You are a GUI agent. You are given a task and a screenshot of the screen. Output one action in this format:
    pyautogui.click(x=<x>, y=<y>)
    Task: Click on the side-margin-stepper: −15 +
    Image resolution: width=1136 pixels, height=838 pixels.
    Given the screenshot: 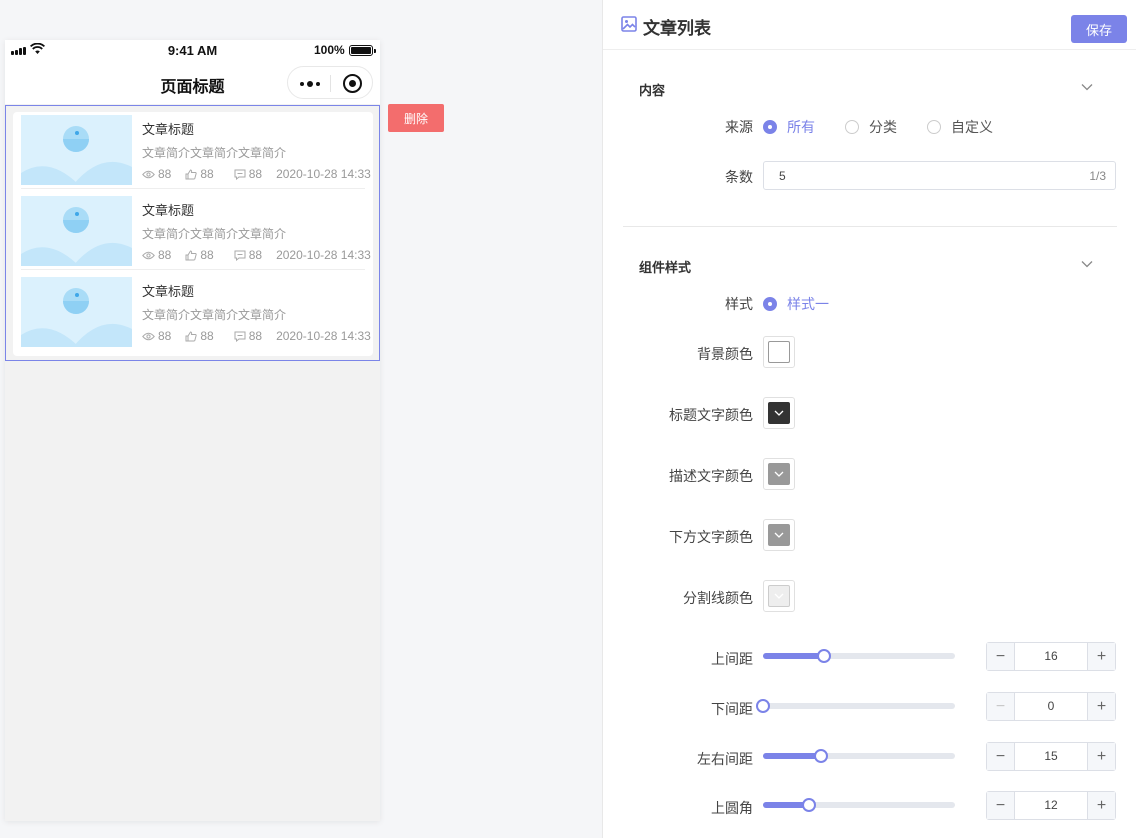 What is the action you would take?
    pyautogui.click(x=1051, y=756)
    